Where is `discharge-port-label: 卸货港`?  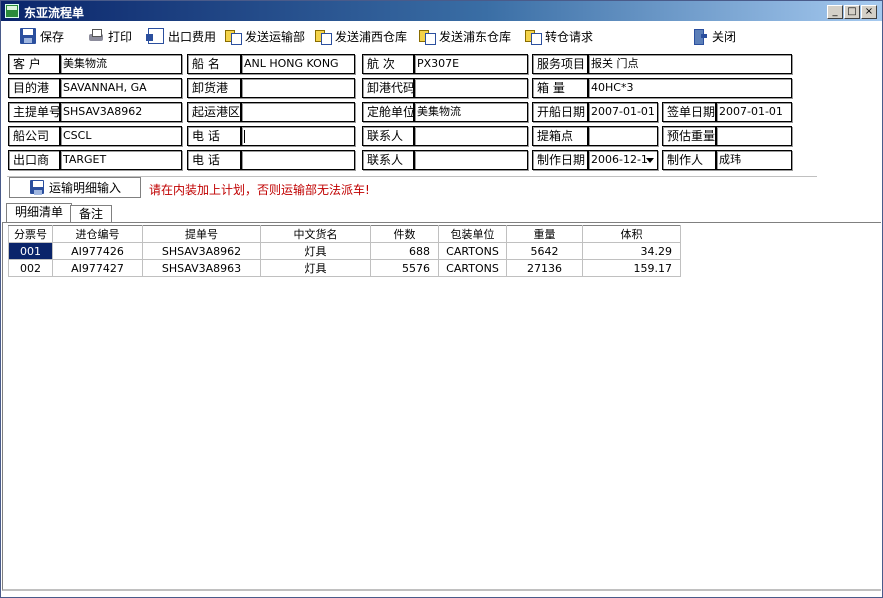 discharge-port-label: 卸货港 is located at coordinates (214, 88).